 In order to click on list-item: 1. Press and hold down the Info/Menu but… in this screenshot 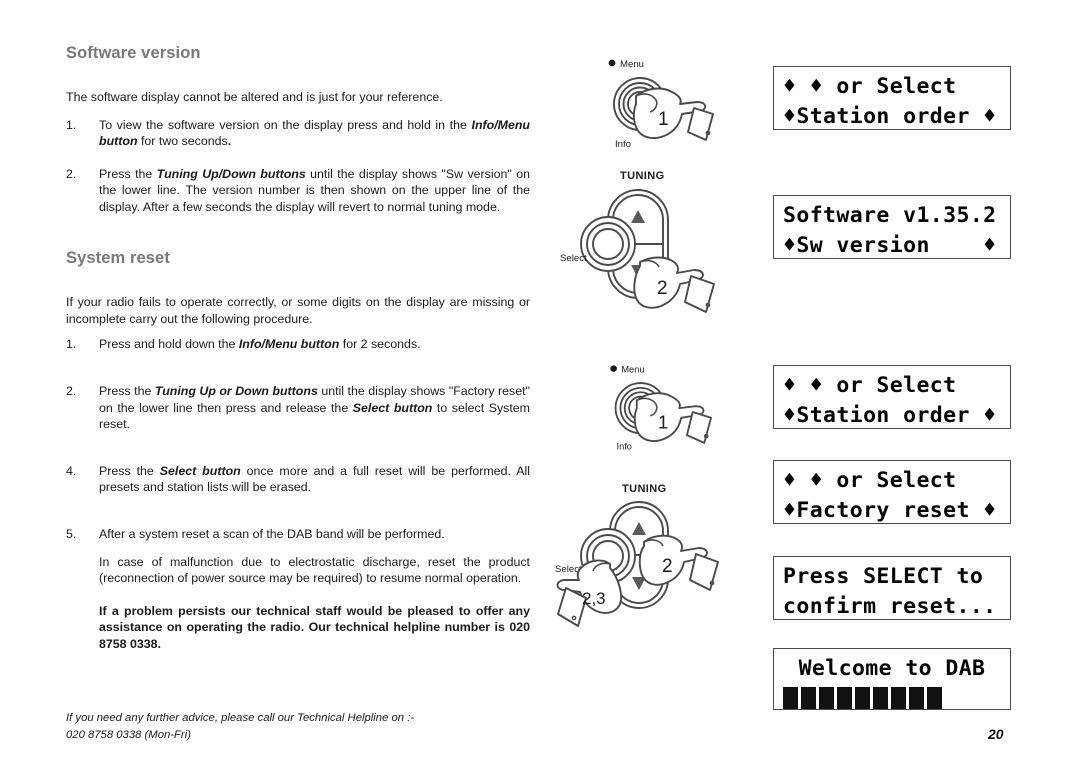, I will do `click(298, 344)`.